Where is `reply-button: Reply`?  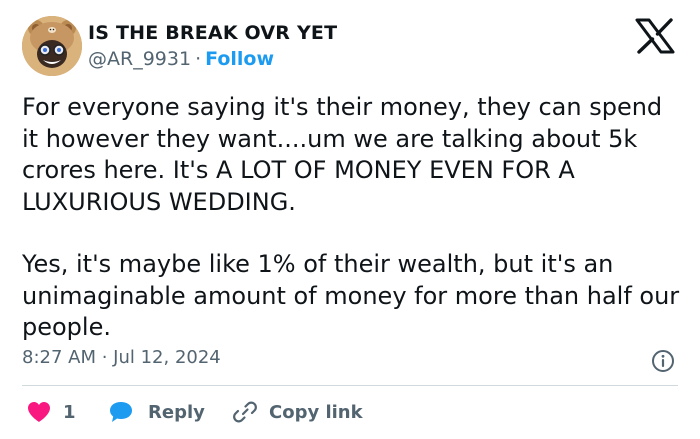
reply-button: Reply is located at coordinates (156, 412).